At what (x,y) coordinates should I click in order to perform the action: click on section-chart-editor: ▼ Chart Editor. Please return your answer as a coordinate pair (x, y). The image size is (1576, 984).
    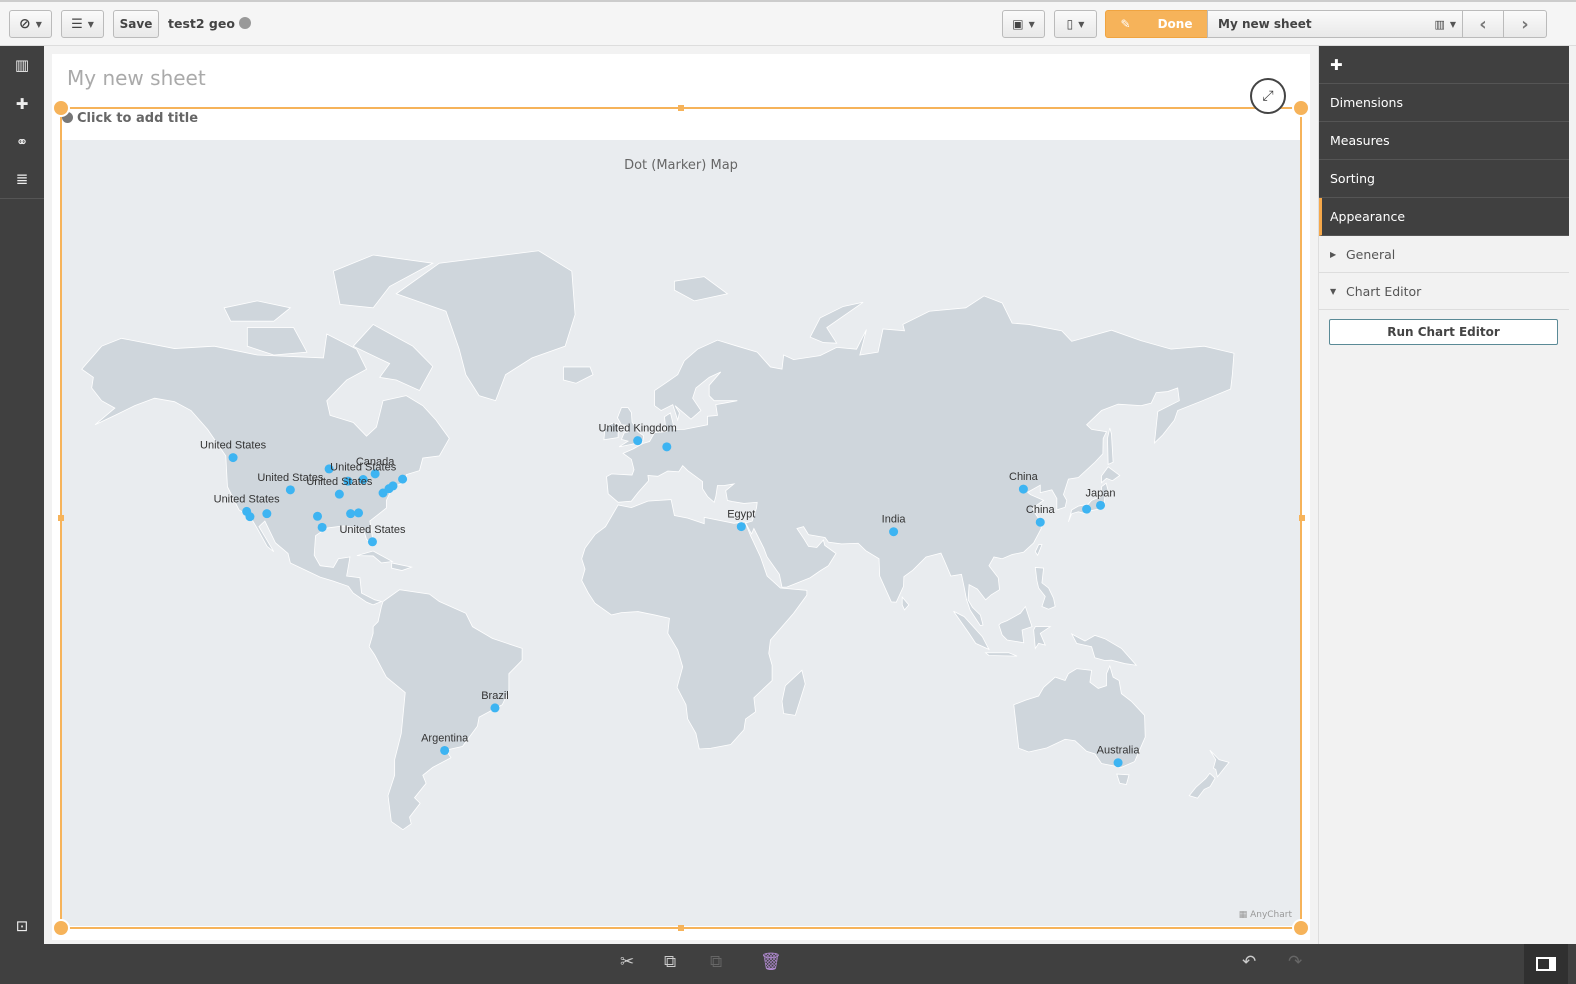
    Looking at the image, I should click on (1444, 291).